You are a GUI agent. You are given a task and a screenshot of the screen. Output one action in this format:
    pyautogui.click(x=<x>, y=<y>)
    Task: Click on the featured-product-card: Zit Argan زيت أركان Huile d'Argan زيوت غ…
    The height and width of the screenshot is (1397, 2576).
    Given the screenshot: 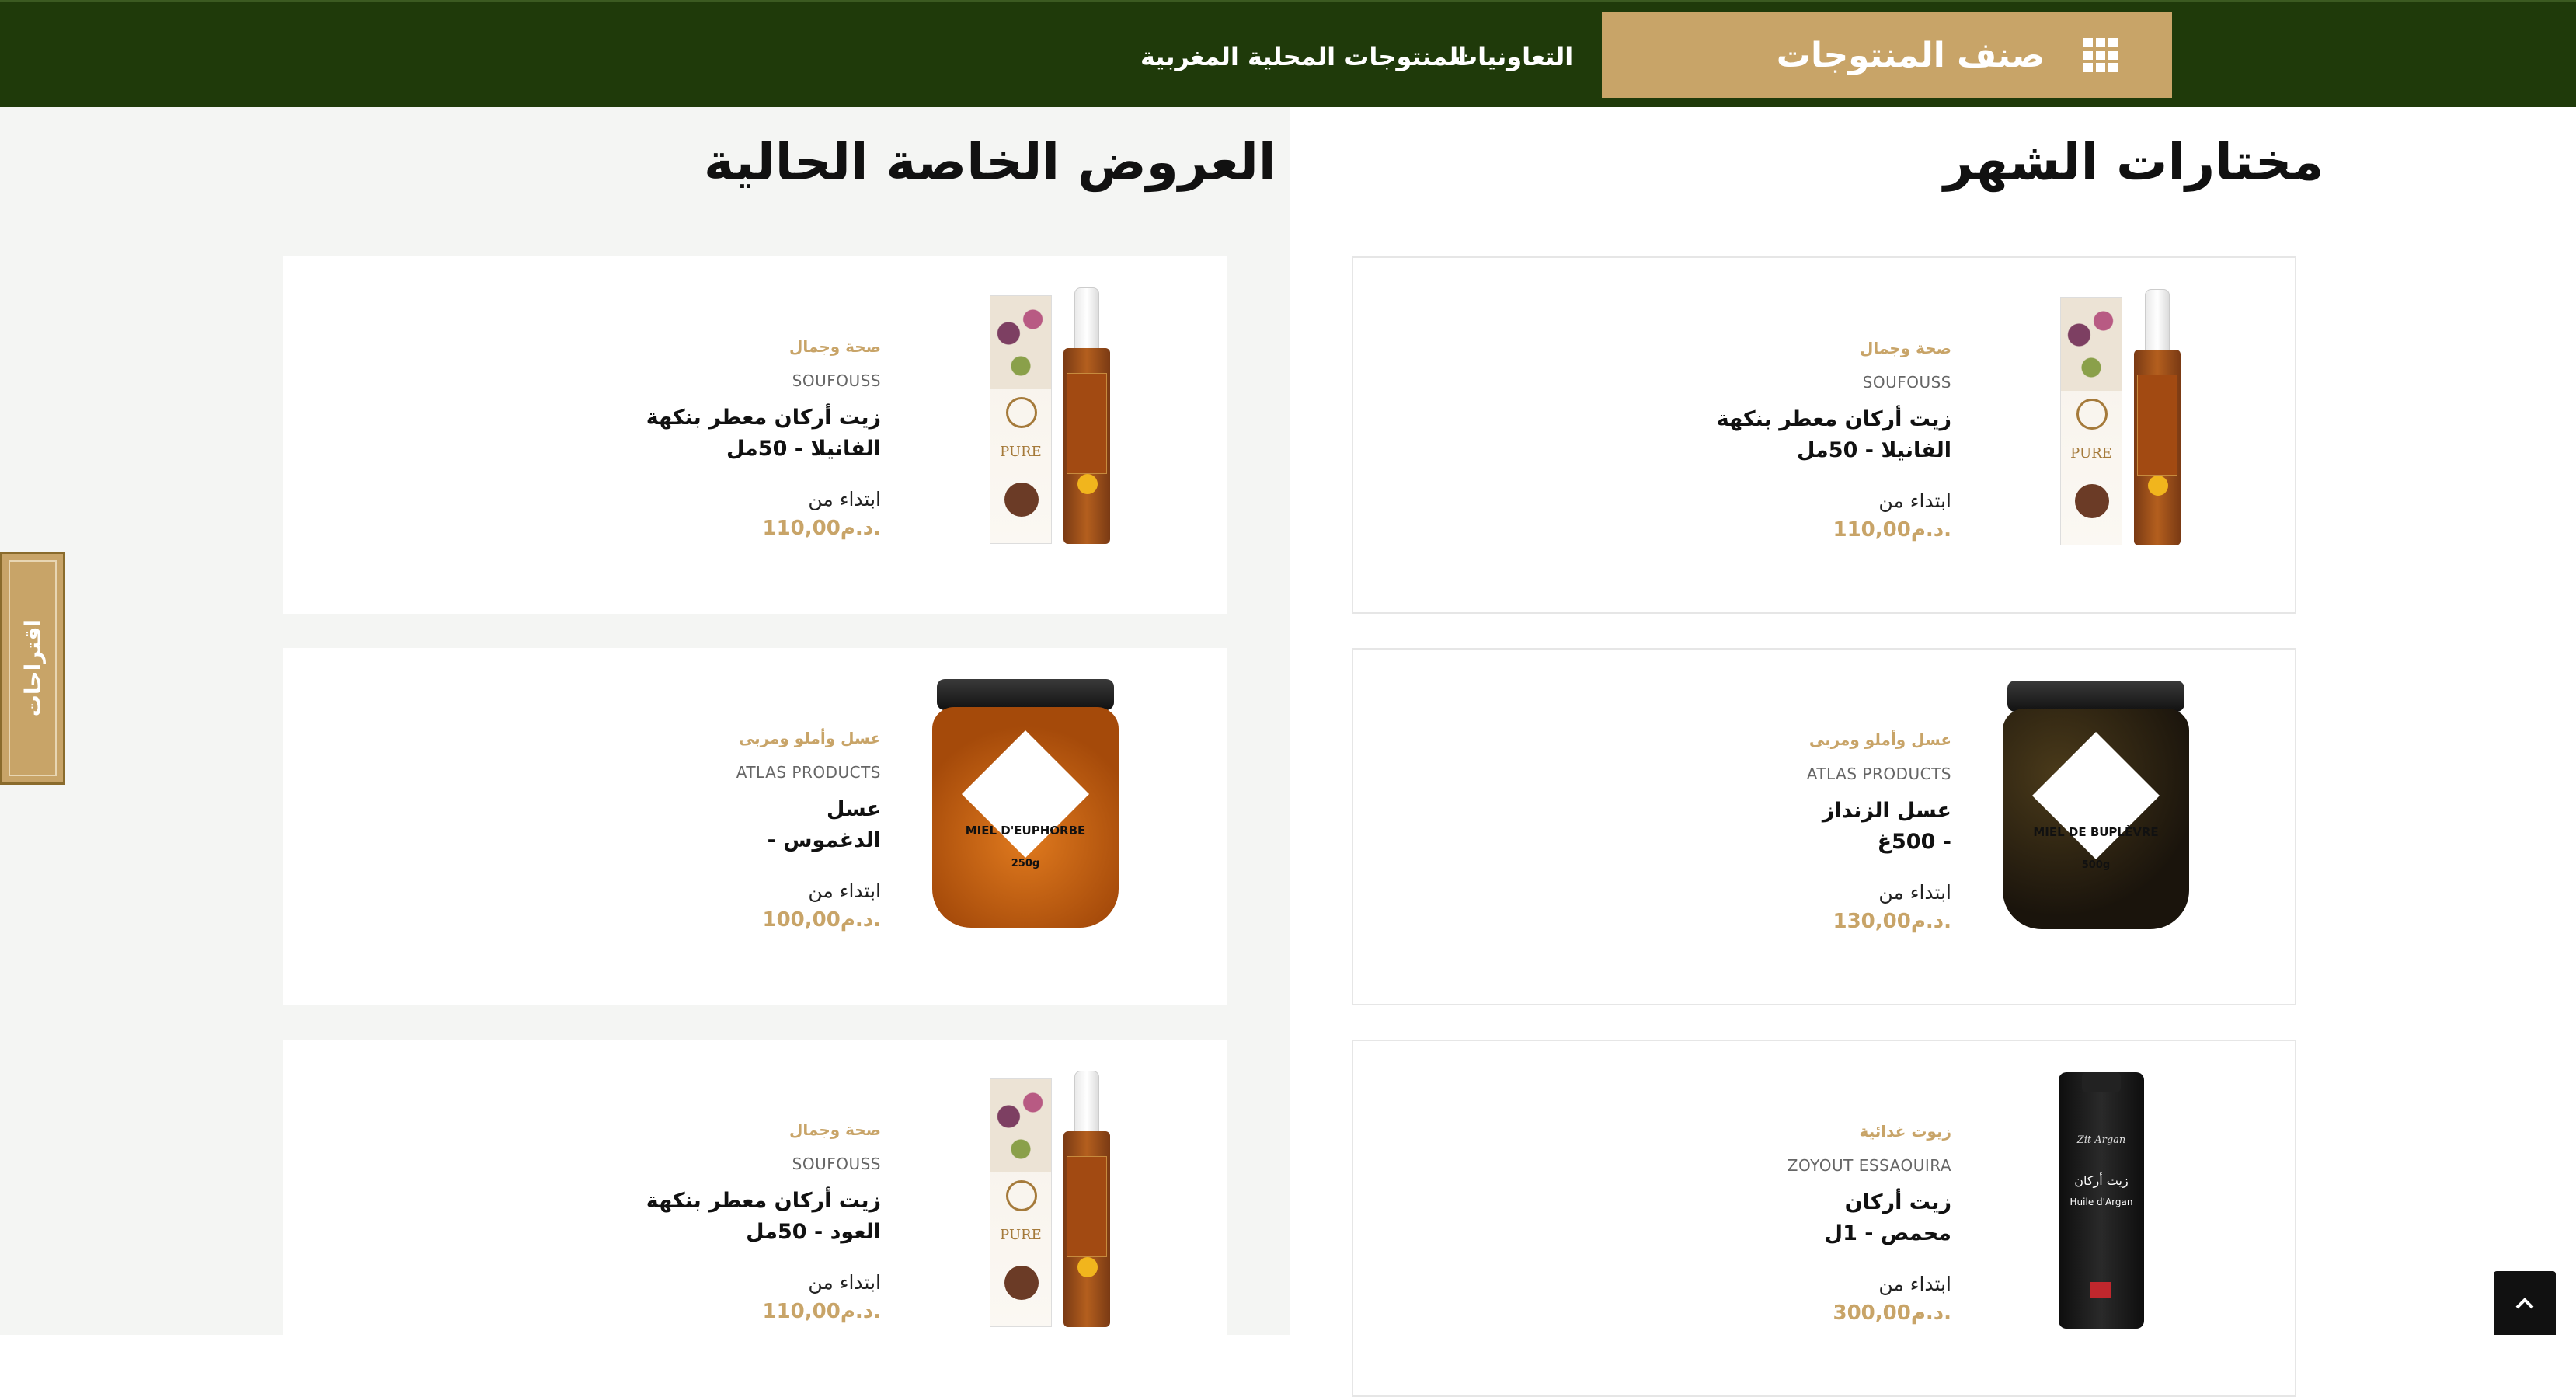 What is the action you would take?
    pyautogui.click(x=1824, y=1219)
    